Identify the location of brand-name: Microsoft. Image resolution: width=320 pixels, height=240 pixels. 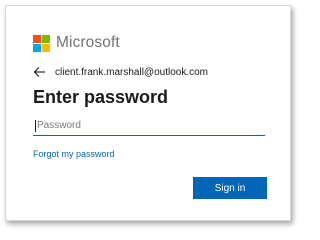
(88, 42).